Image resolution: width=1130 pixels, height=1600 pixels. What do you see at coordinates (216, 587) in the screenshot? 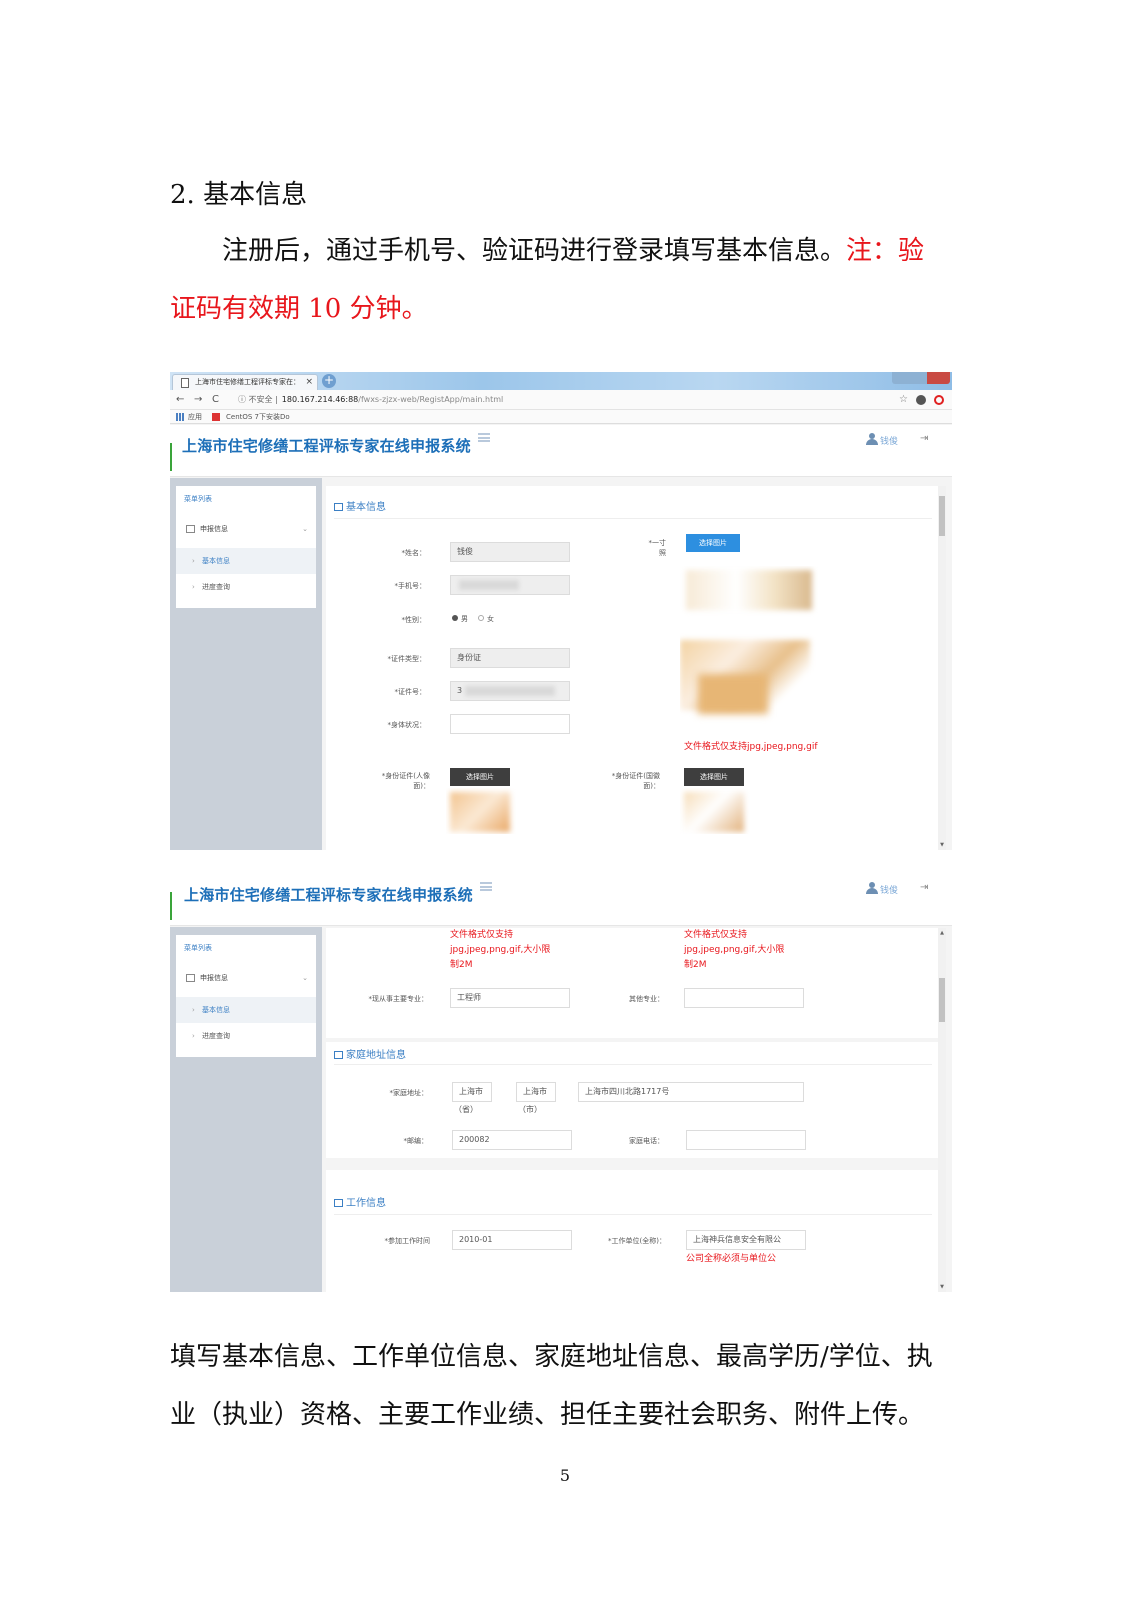
I see `sidebar-item-label: 进度查询` at bounding box center [216, 587].